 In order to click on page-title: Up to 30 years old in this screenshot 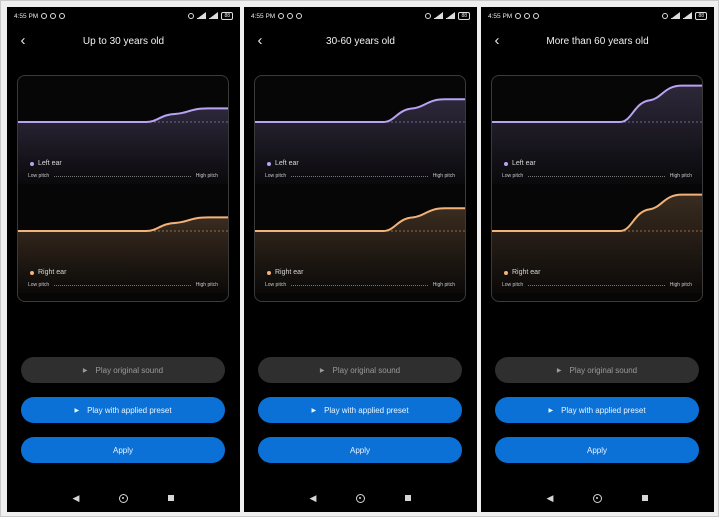, I will do `click(123, 41)`.